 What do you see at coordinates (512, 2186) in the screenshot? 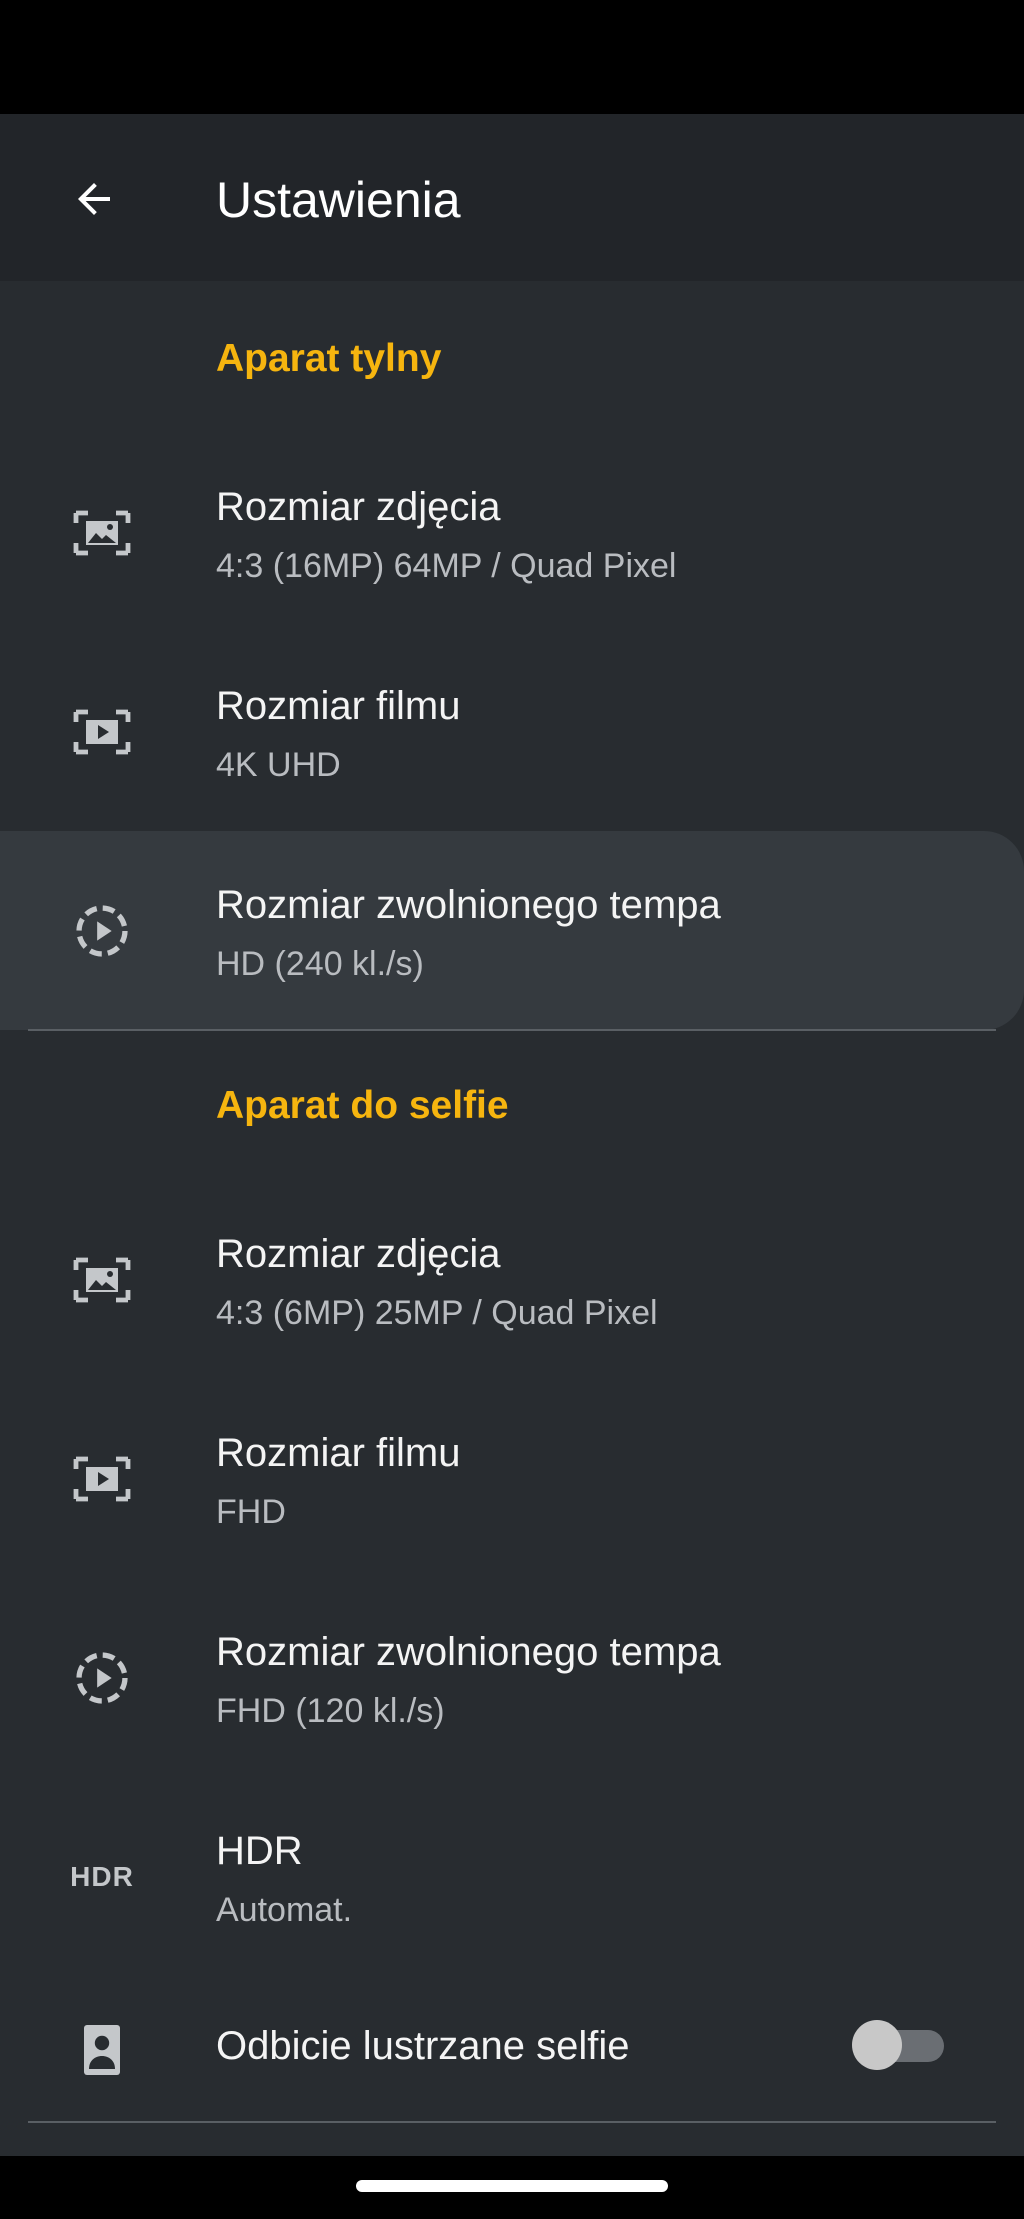
I see `home-gesture-handle` at bounding box center [512, 2186].